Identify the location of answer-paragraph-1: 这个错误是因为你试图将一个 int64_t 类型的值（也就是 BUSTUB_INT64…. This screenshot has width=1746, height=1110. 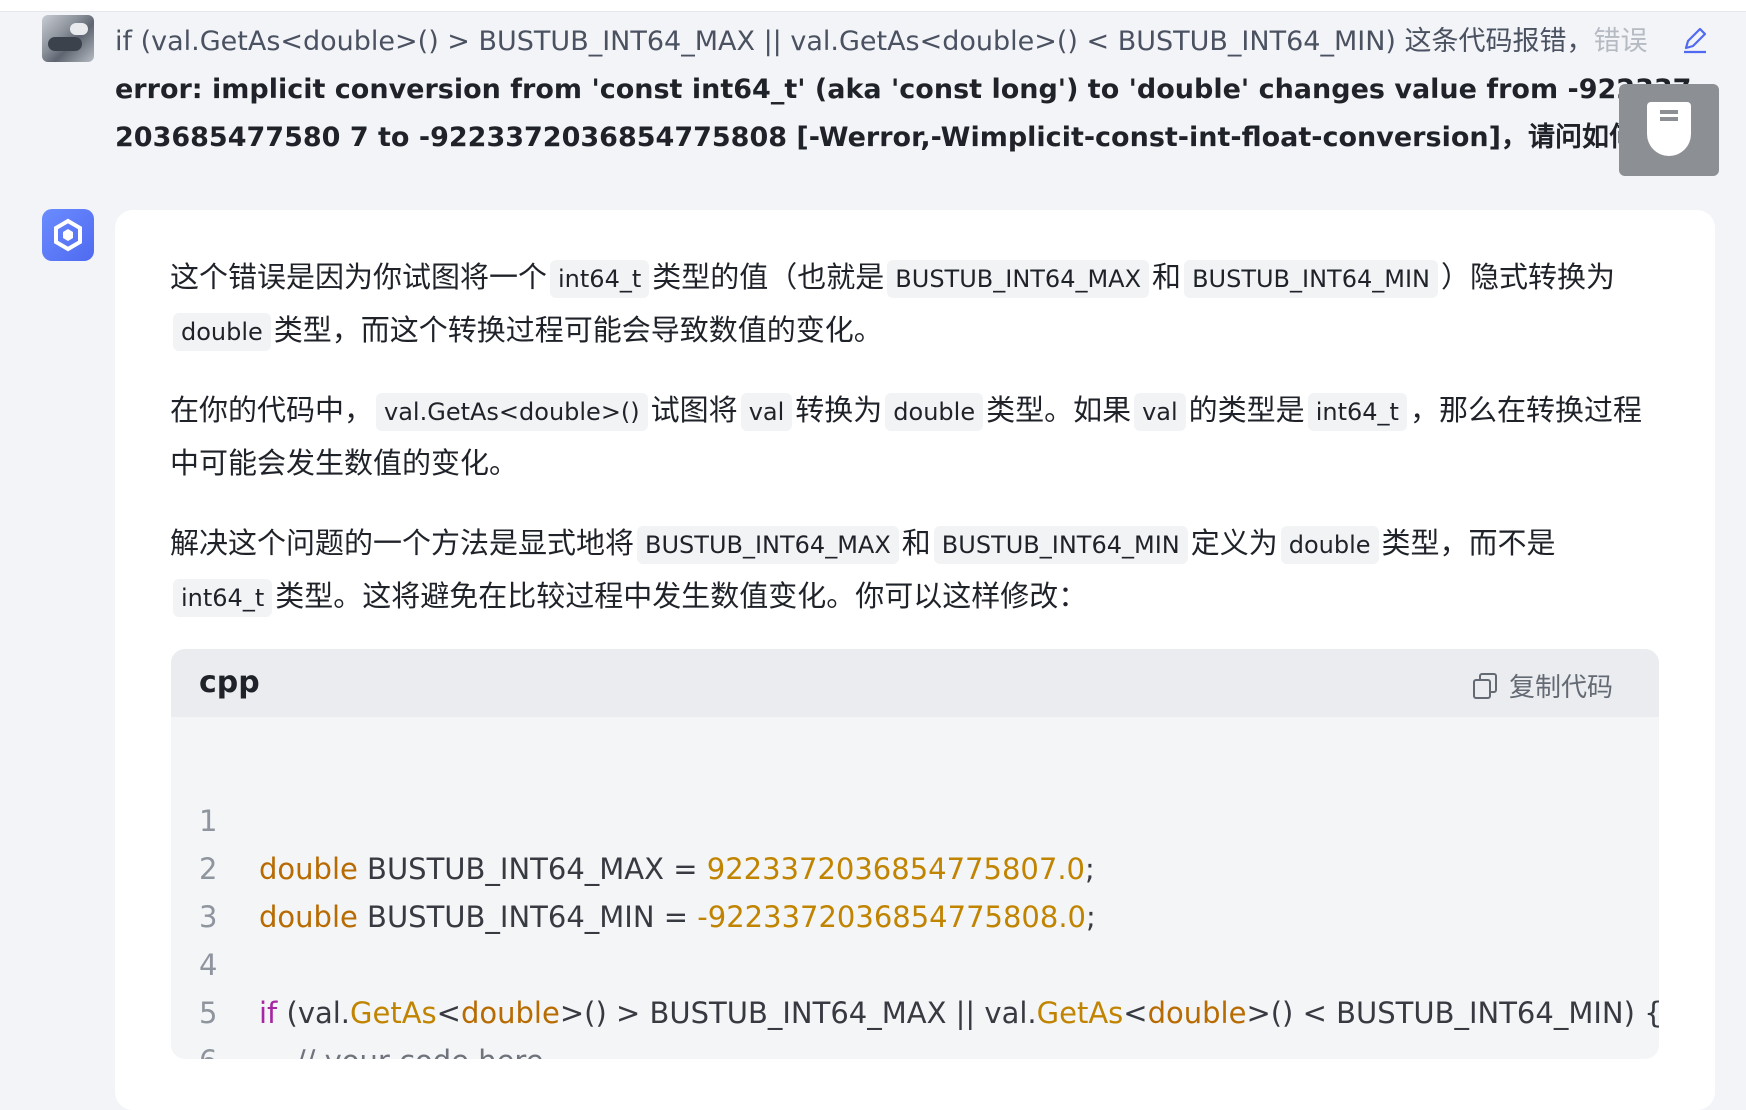
(920, 304).